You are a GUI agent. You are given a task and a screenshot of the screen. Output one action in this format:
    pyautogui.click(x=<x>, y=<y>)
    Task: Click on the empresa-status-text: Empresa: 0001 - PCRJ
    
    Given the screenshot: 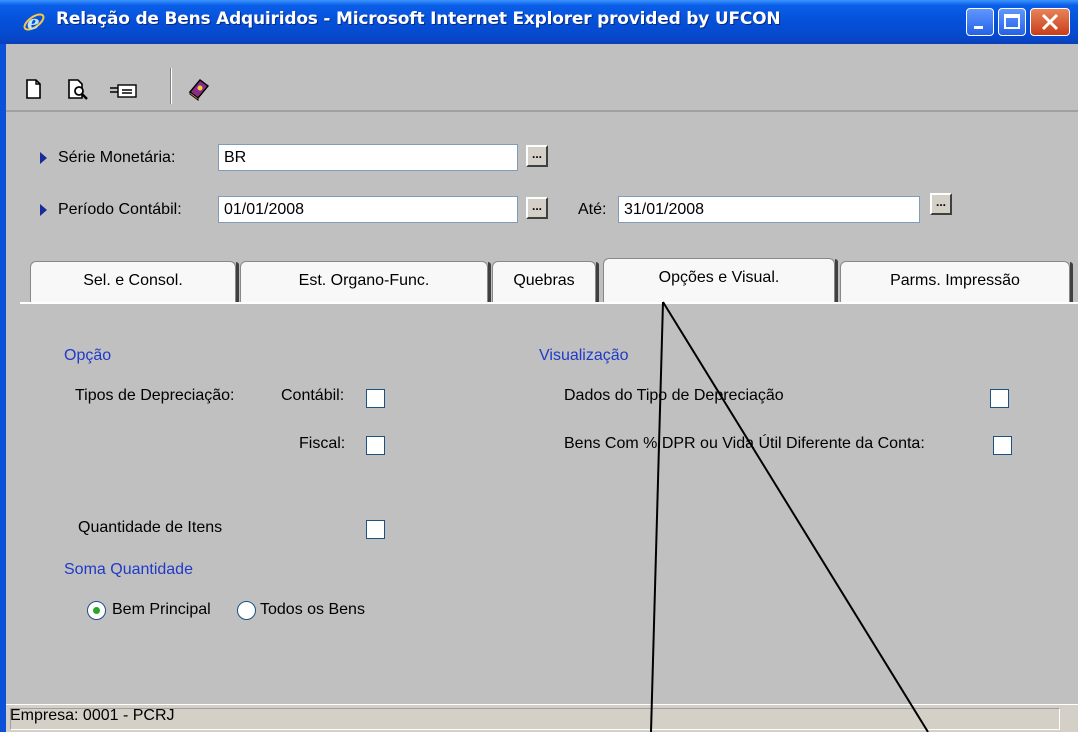 What is the action you would take?
    pyautogui.click(x=92, y=715)
    